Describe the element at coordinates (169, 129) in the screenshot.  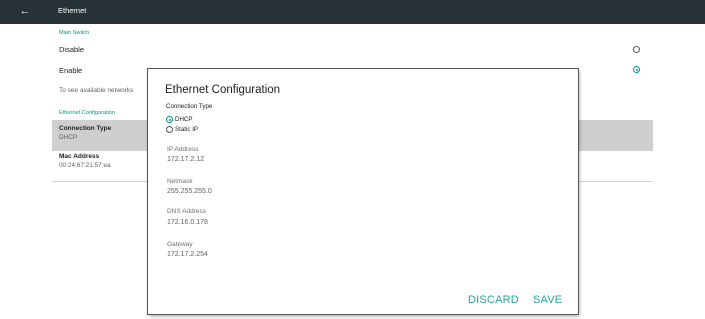
I see `static-ip-radio` at that location.